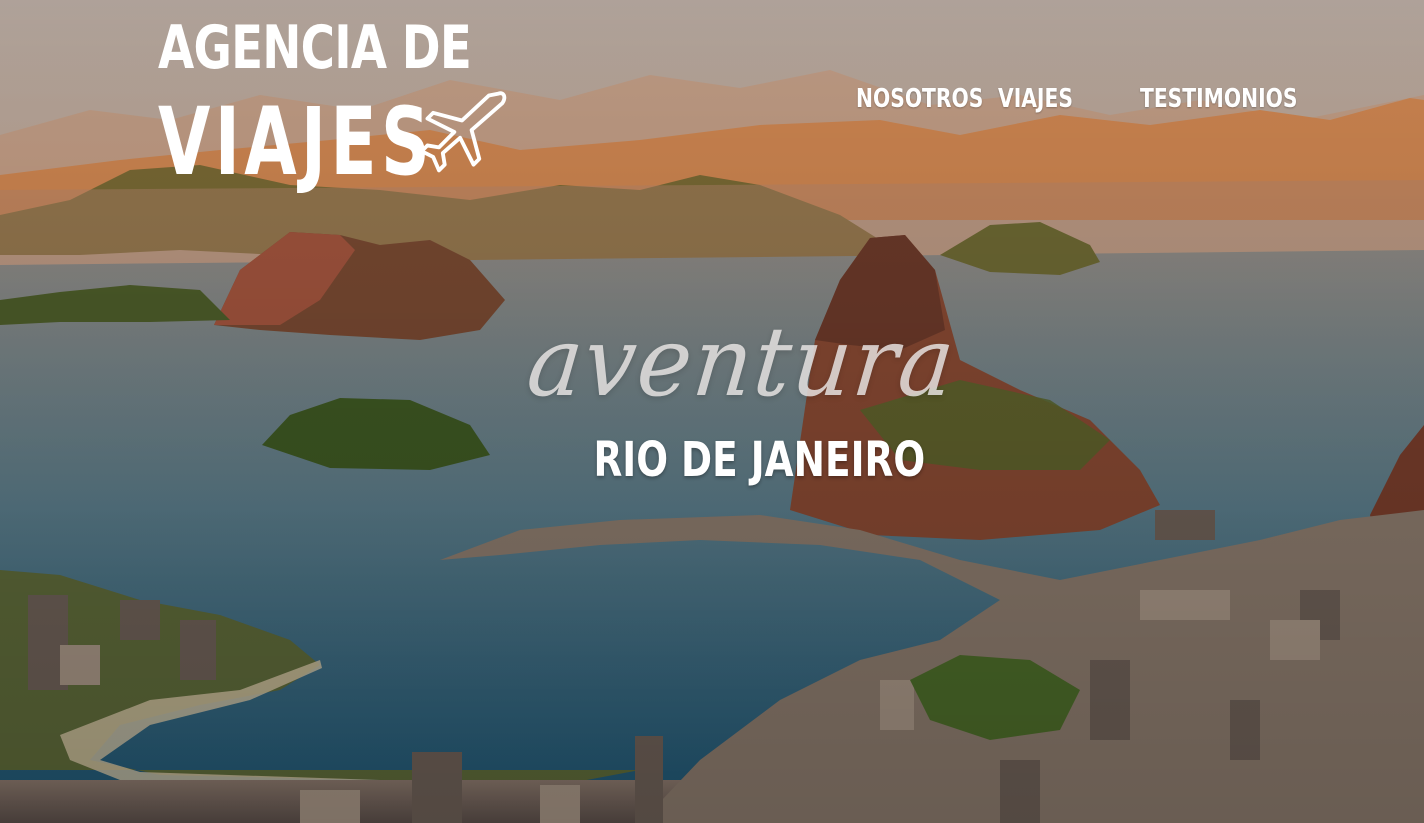 This screenshot has width=1424, height=823. What do you see at coordinates (315, 48) in the screenshot?
I see `logo-text-line1: AGENCIA DE` at bounding box center [315, 48].